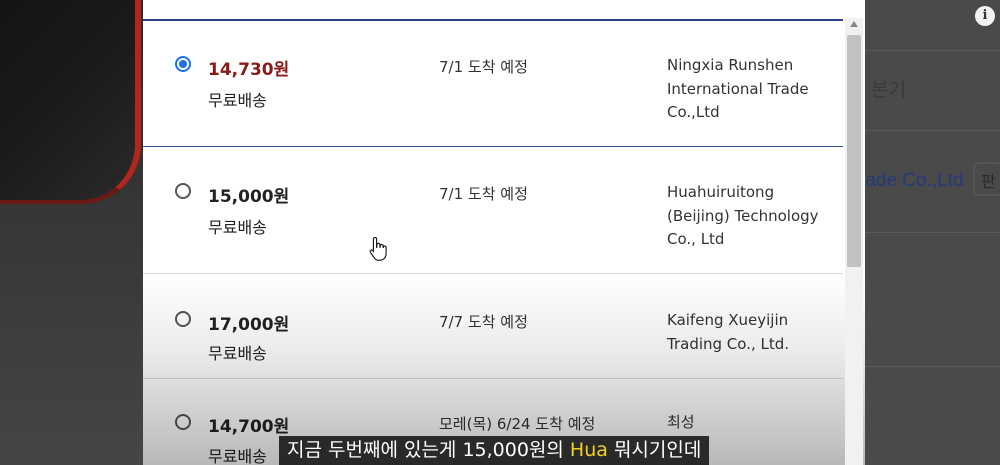 This screenshot has height=465, width=1000. Describe the element at coordinates (588, 450) in the screenshot. I see `subtitle-highlight: Hua` at that location.